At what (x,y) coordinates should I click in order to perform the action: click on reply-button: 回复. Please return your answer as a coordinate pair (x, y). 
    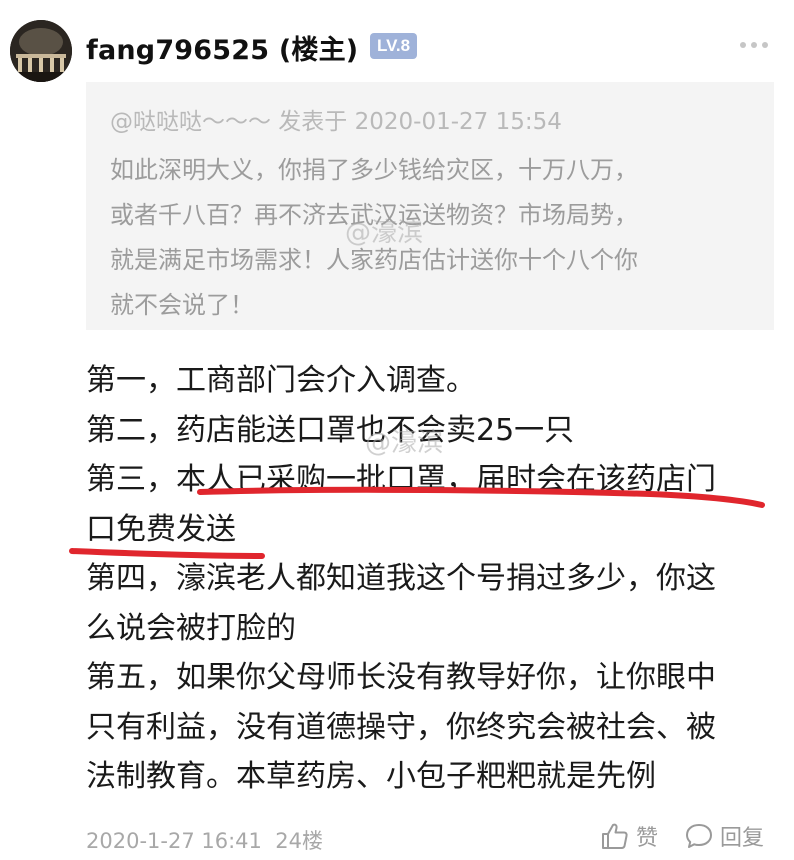
    Looking at the image, I should click on (724, 836).